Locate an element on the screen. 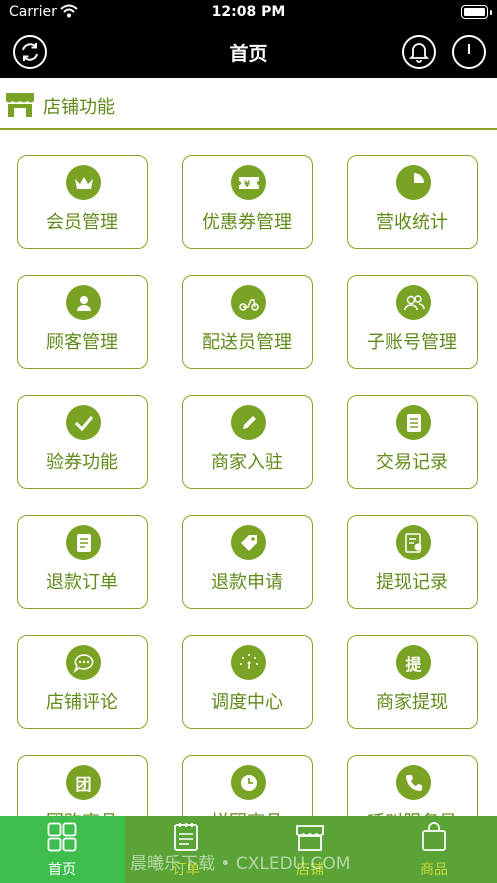 This screenshot has height=883, width=497. tile-group-buy-products: 团 团购商品 is located at coordinates (82, 785).